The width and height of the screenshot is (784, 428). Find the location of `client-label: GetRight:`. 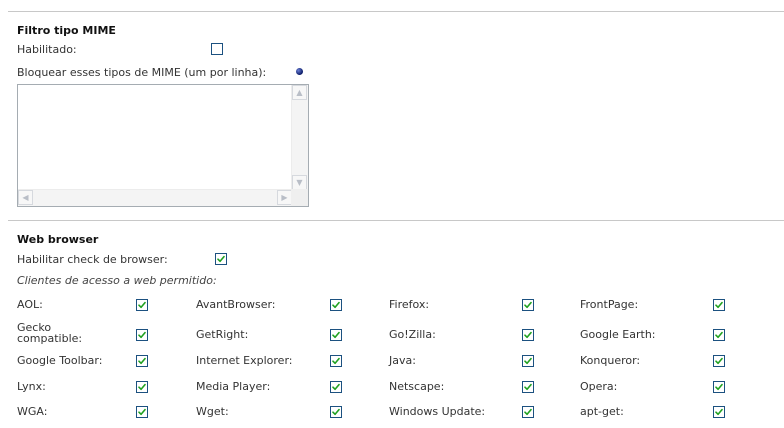

client-label: GetRight: is located at coordinates (222, 334).